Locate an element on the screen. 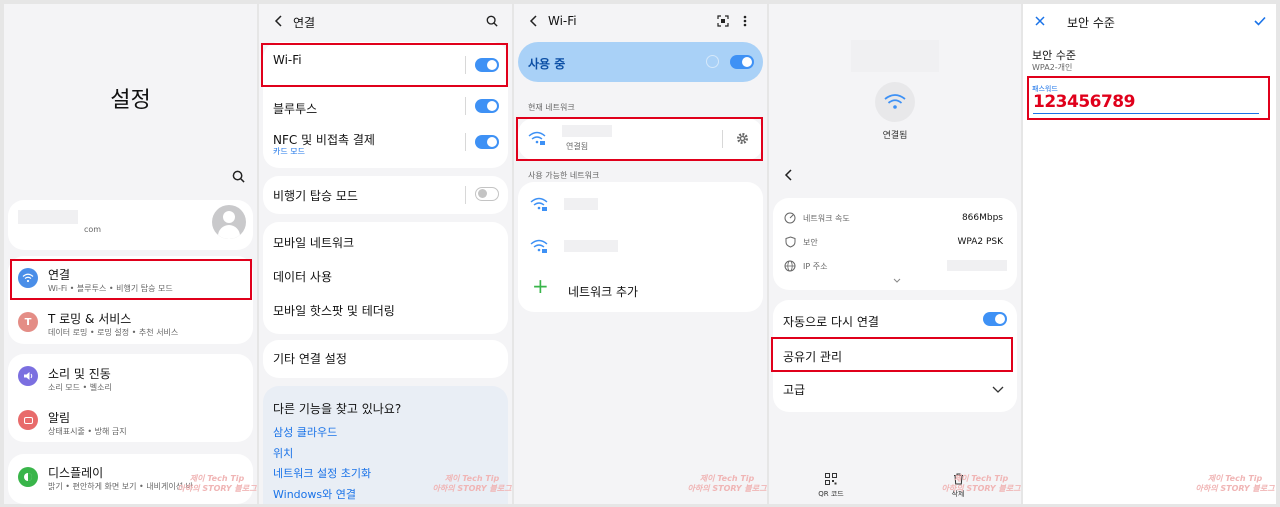  connections-group-mobile: 모바일 네트워크 데이터 사용 모바일 핫스팟 및 테더링 is located at coordinates (385, 278).